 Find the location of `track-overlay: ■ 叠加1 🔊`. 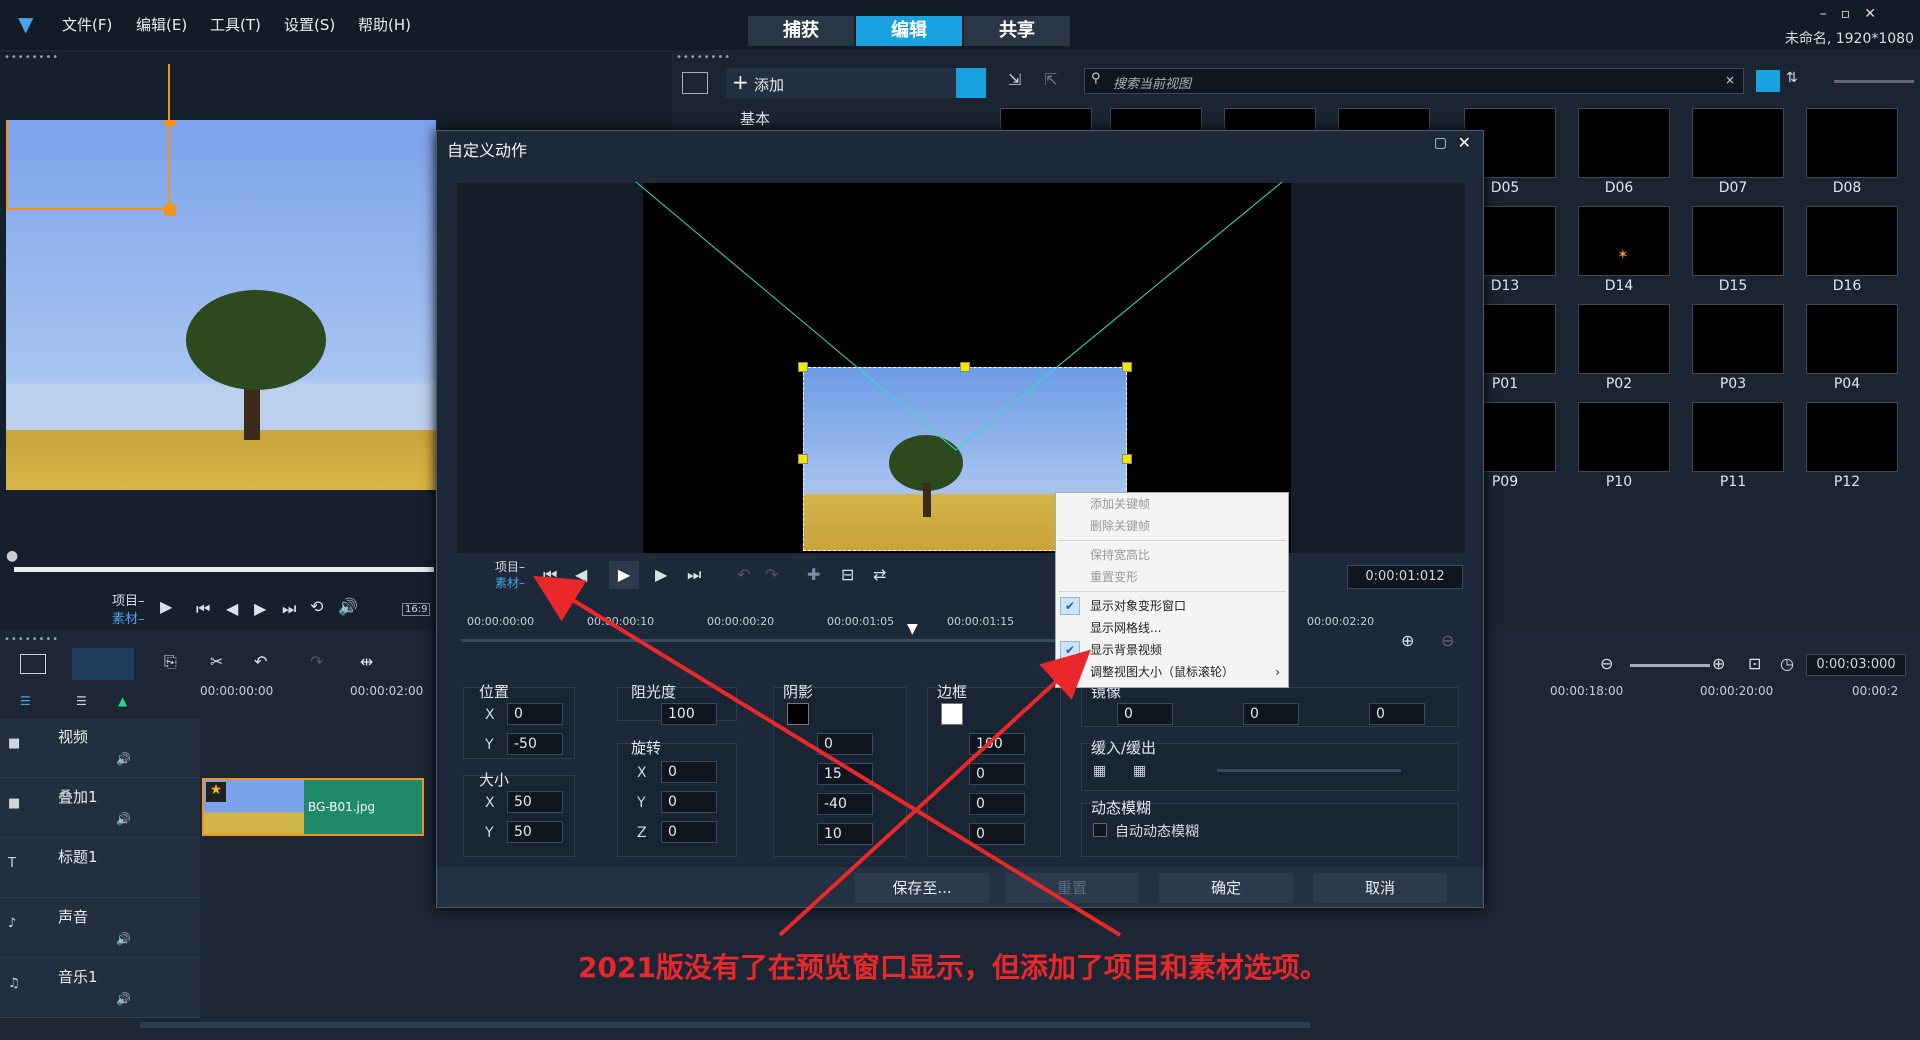

track-overlay: ■ 叠加1 🔊 is located at coordinates (100, 808).